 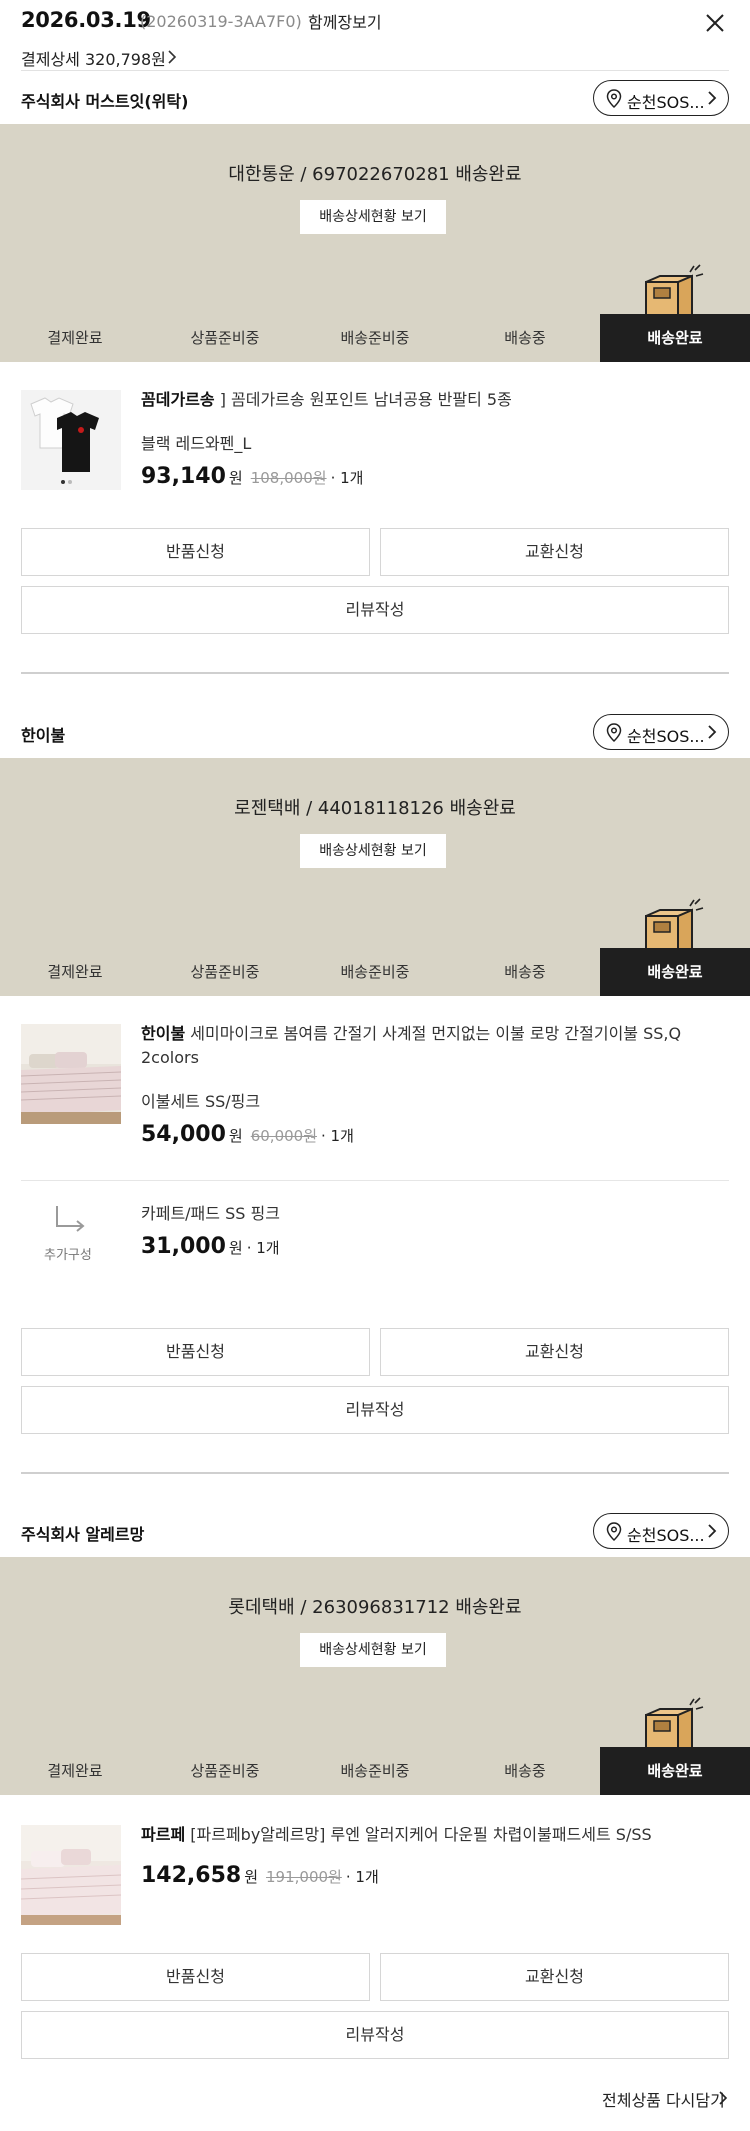 What do you see at coordinates (247, 1137) in the screenshot?
I see `product-price-row: 54,000 원 60,000원 · 1개` at bounding box center [247, 1137].